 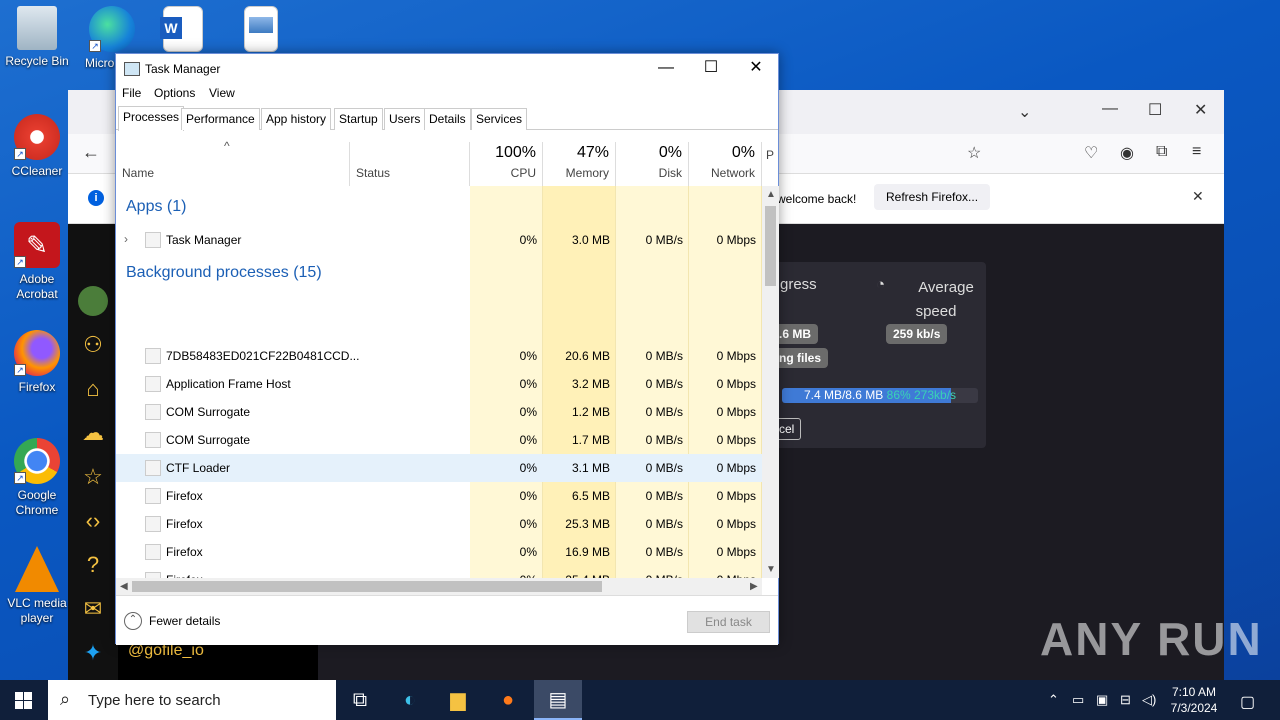 I want to click on add-user-icon: ⚇, so click(x=93, y=345).